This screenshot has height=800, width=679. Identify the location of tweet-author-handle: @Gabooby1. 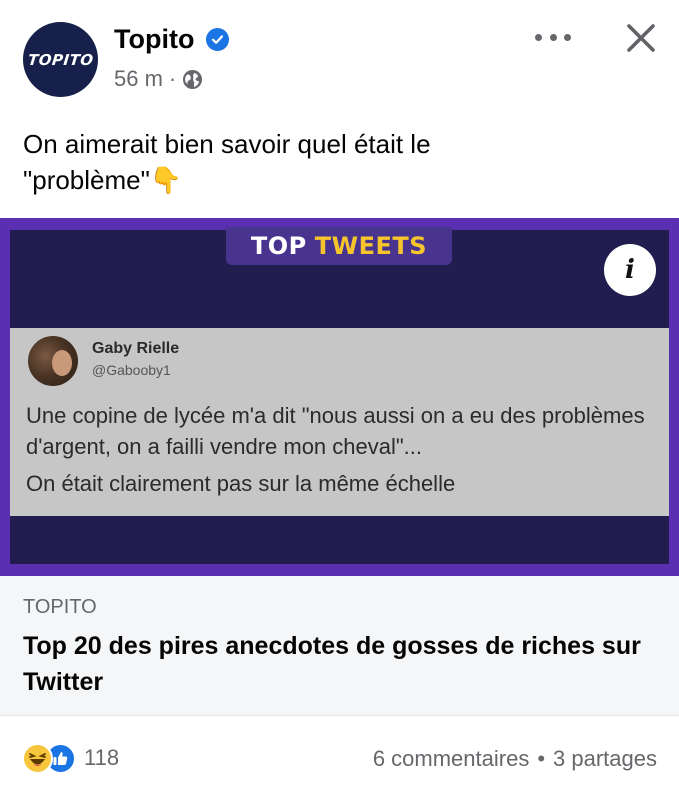
(131, 370).